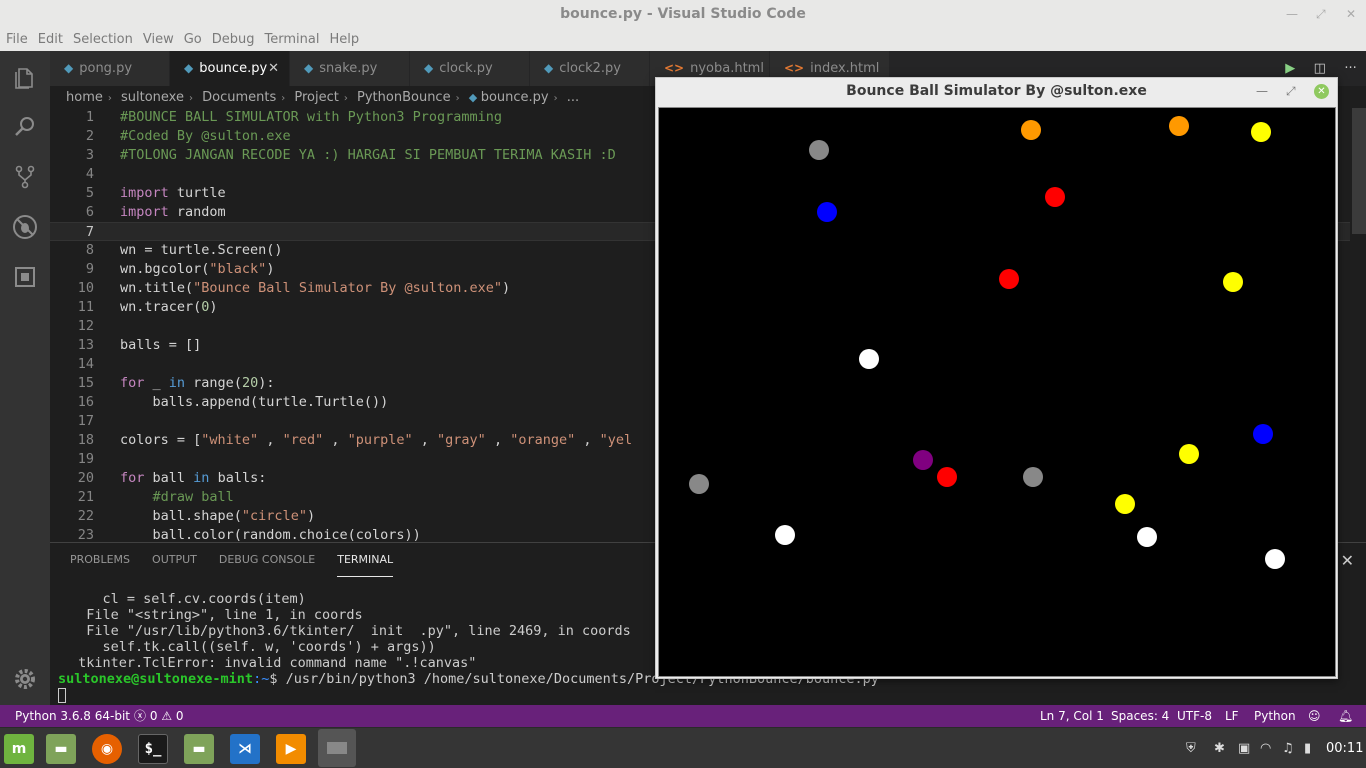 The width and height of the screenshot is (1366, 768). Describe the element at coordinates (1359, 171) in the screenshot. I see `editor-scrollbar` at that location.